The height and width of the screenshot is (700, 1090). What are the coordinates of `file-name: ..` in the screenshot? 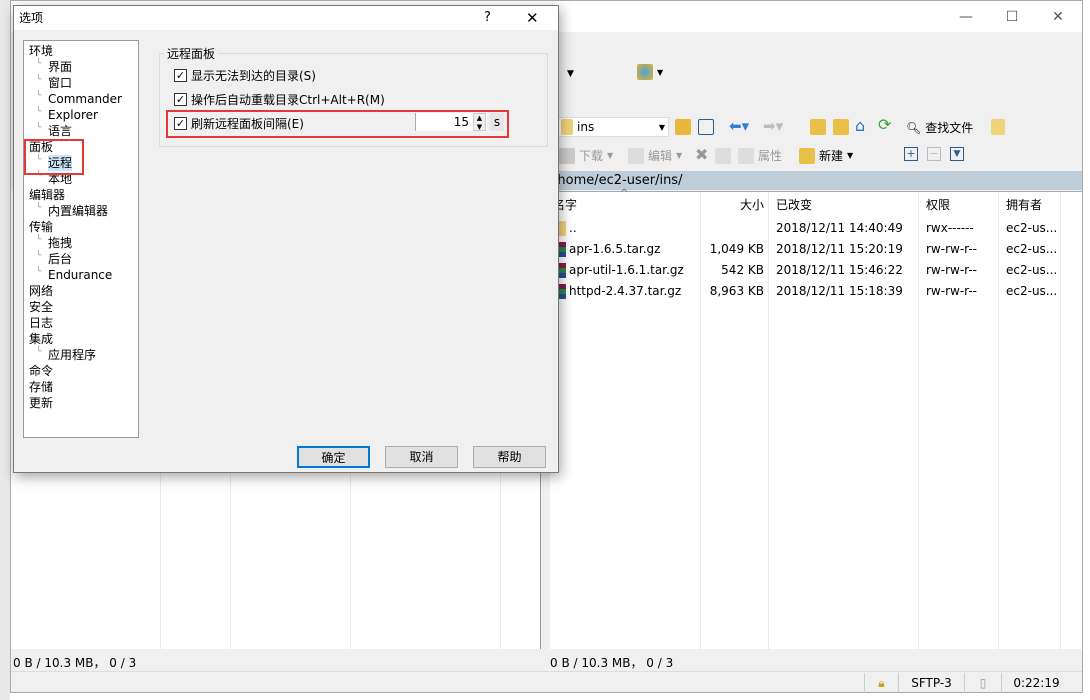 It's located at (573, 228).